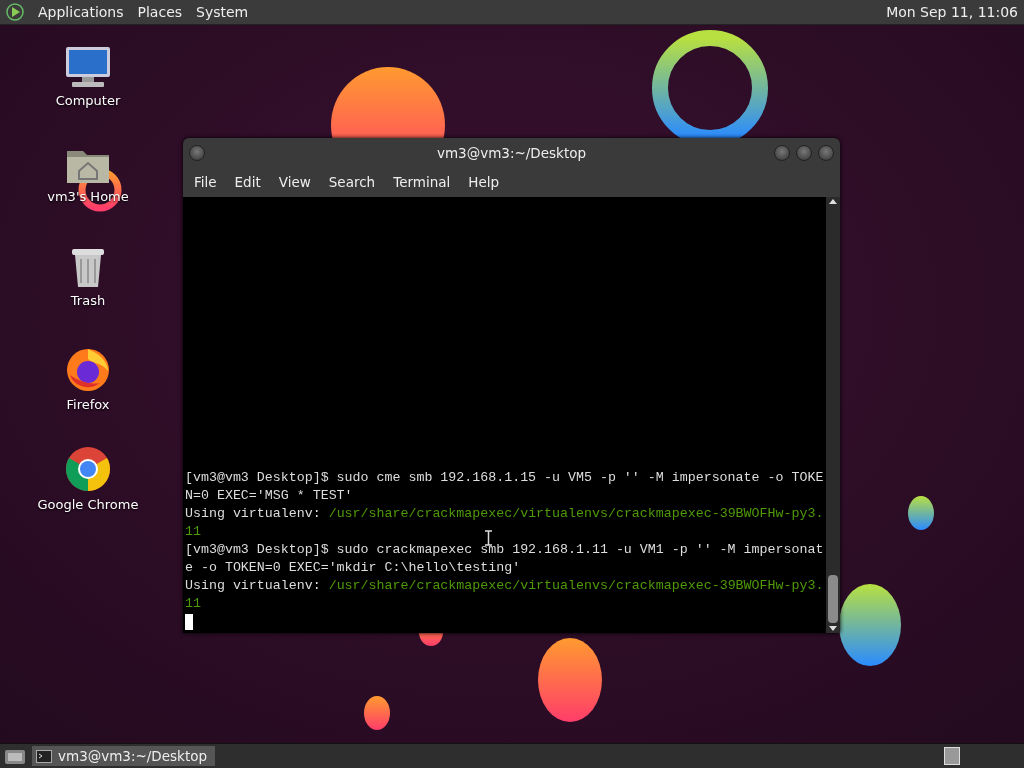  Describe the element at coordinates (826, 152) in the screenshot. I see `close-button` at that location.